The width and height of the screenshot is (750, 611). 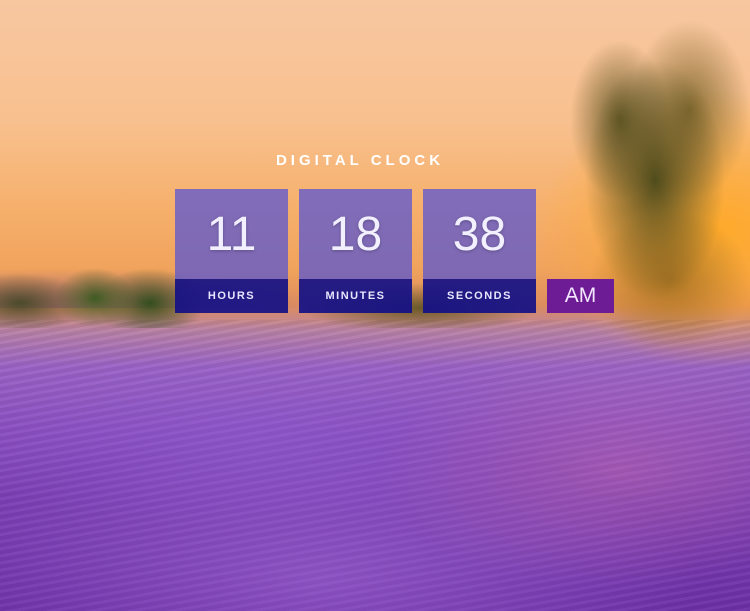 I want to click on hours-unit: 11 HOURS, so click(x=231, y=251).